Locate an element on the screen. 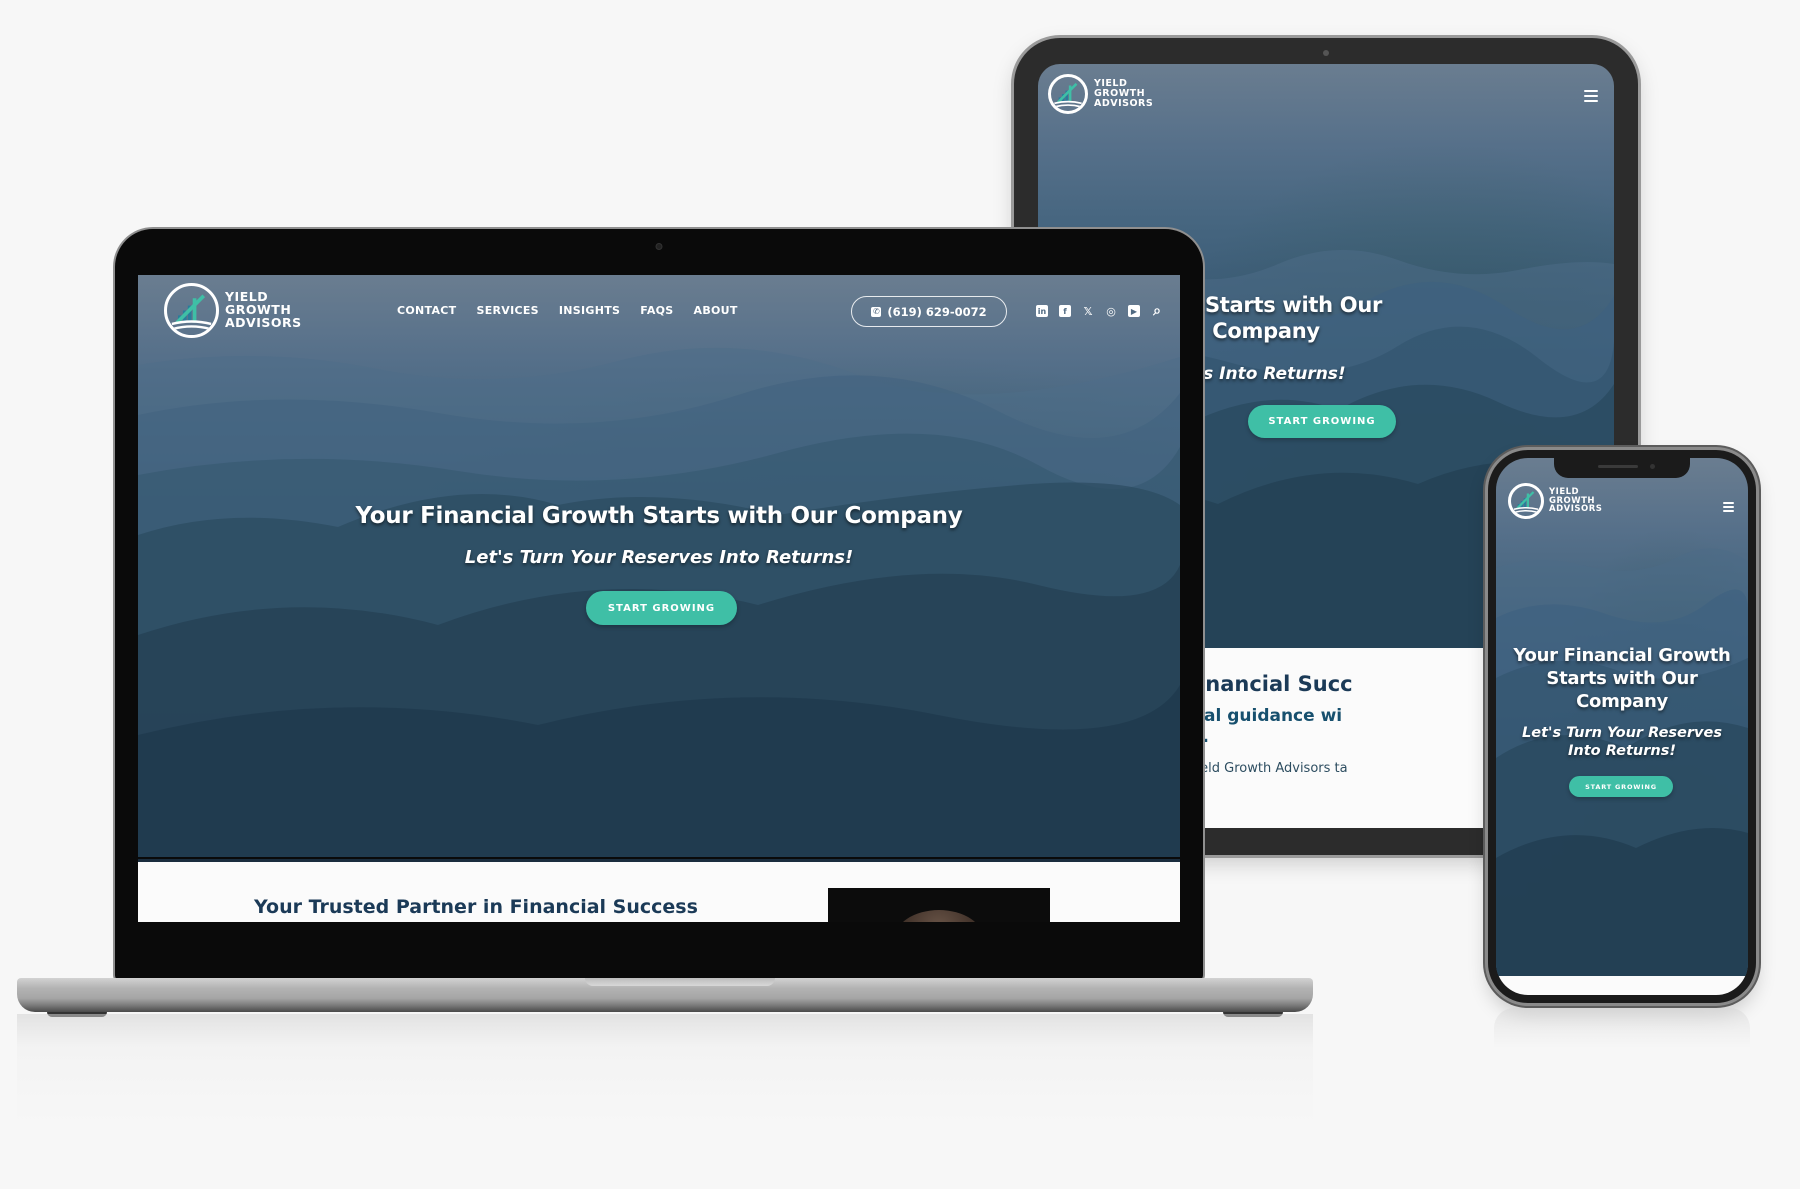 The height and width of the screenshot is (1189, 1800). phone-number: (619) 629-0072 is located at coordinates (937, 311).